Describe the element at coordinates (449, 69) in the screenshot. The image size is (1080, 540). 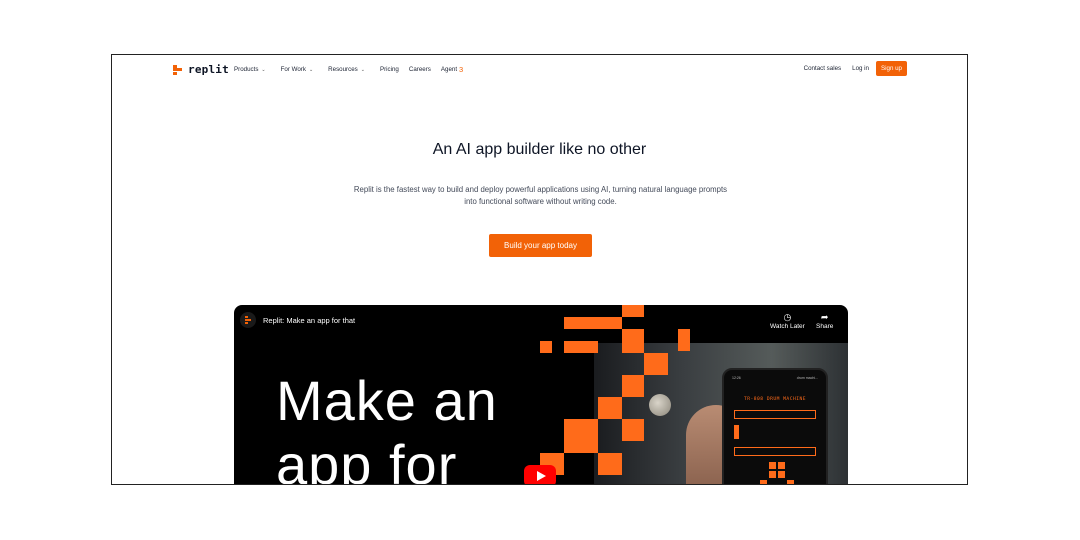
I see `nav-label: Agent` at that location.